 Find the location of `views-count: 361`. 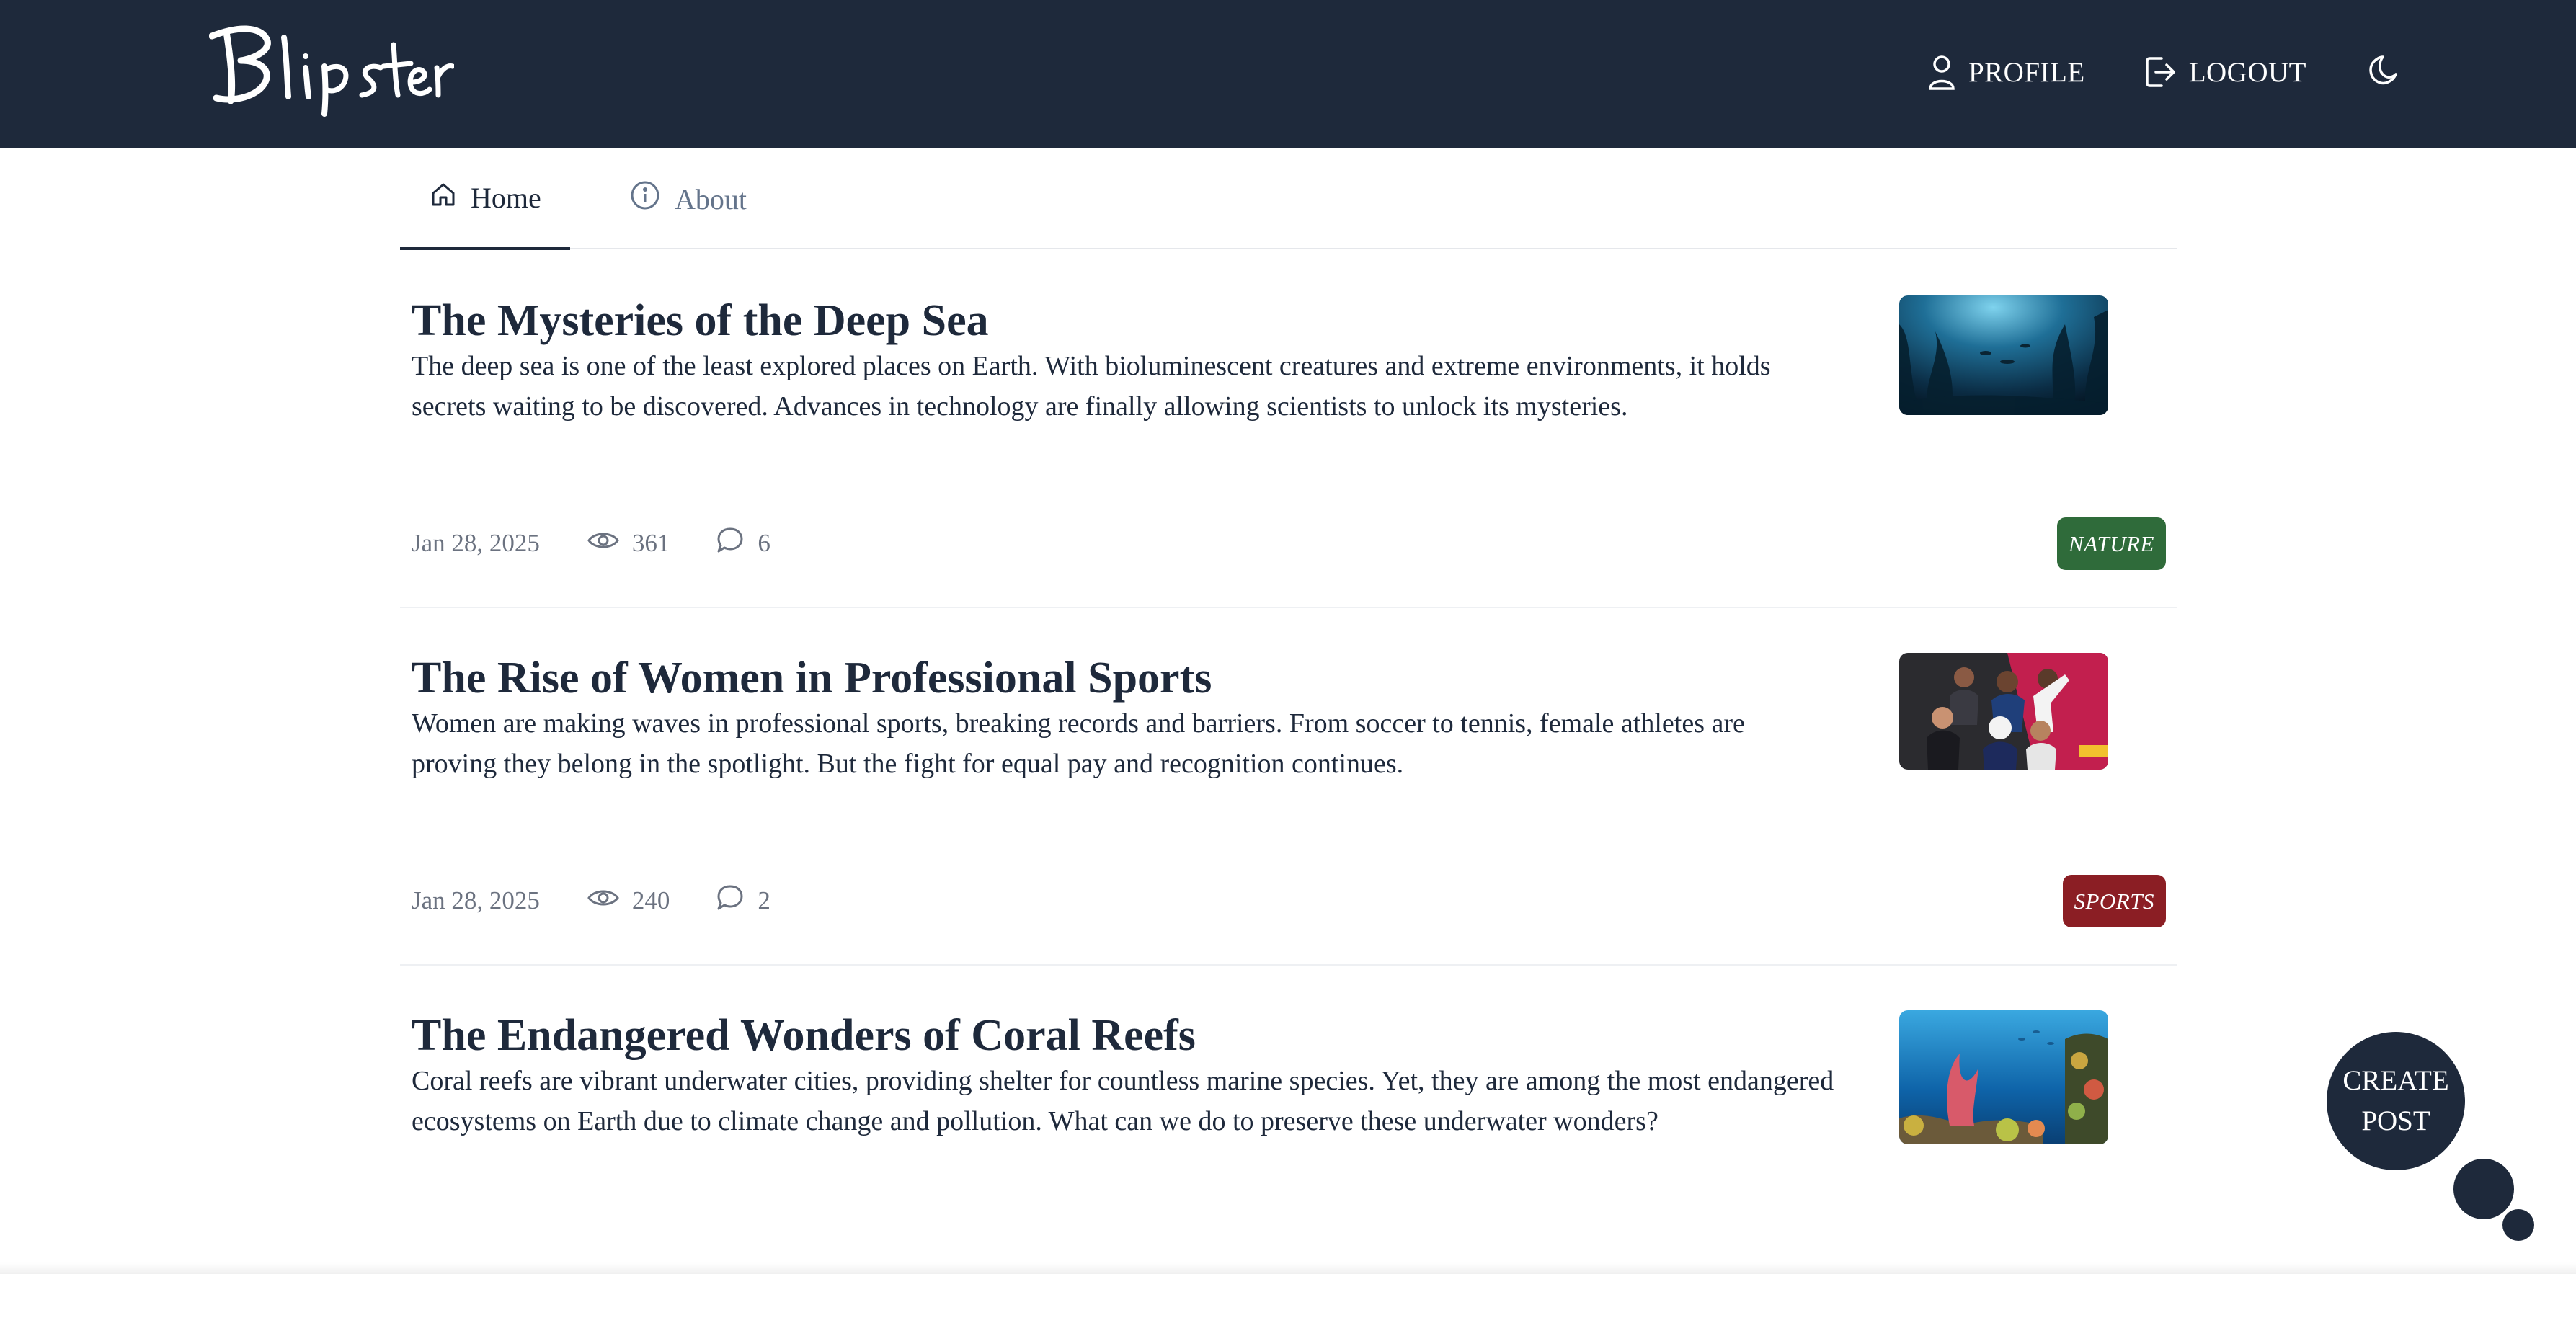

views-count: 361 is located at coordinates (628, 543).